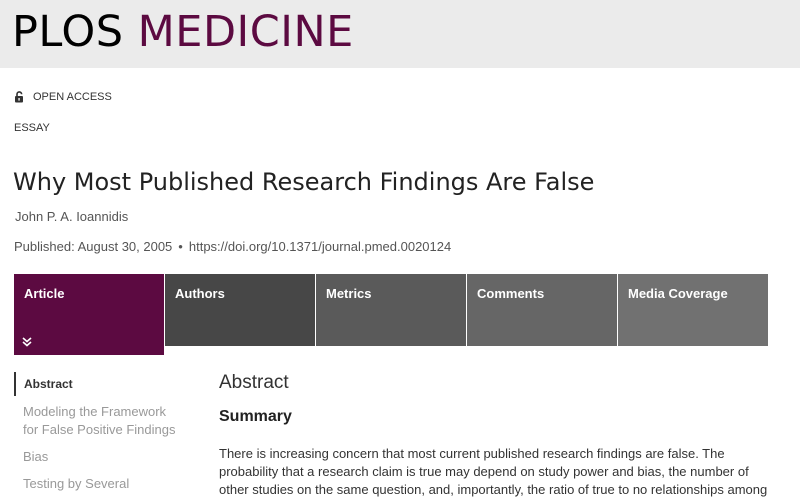  Describe the element at coordinates (99, 384) in the screenshot. I see `toc-item-abstract: Abstract` at that location.